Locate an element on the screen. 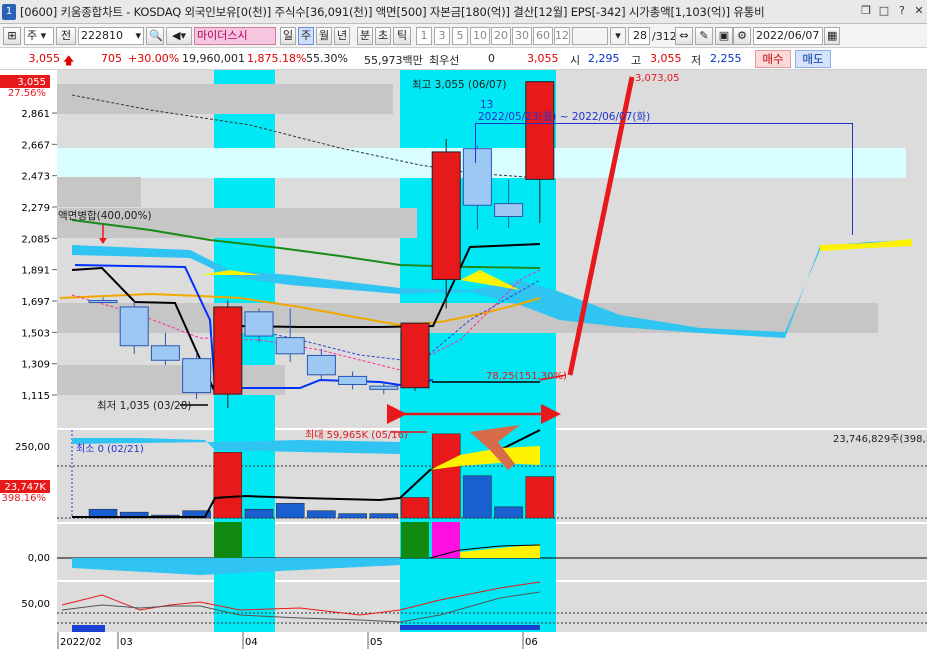  tab-week: 주 is located at coordinates (306, 36).